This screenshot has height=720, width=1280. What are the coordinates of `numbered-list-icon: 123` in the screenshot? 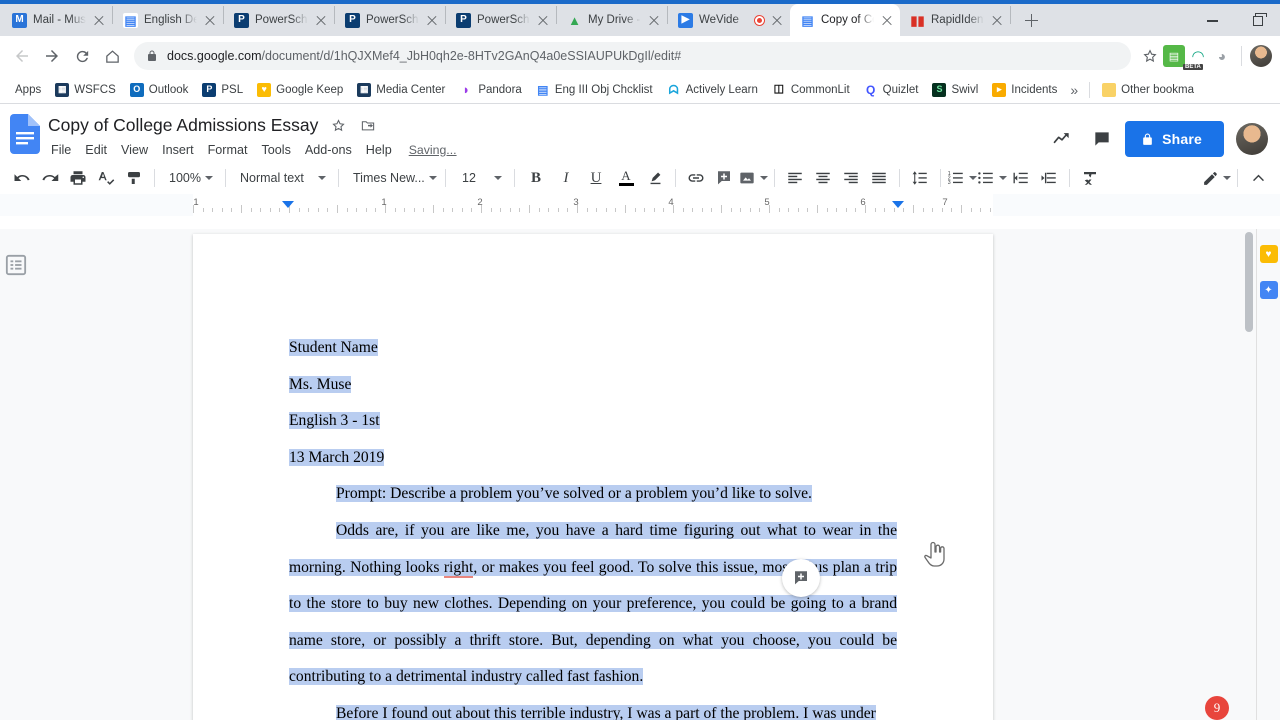 It's located at (962, 178).